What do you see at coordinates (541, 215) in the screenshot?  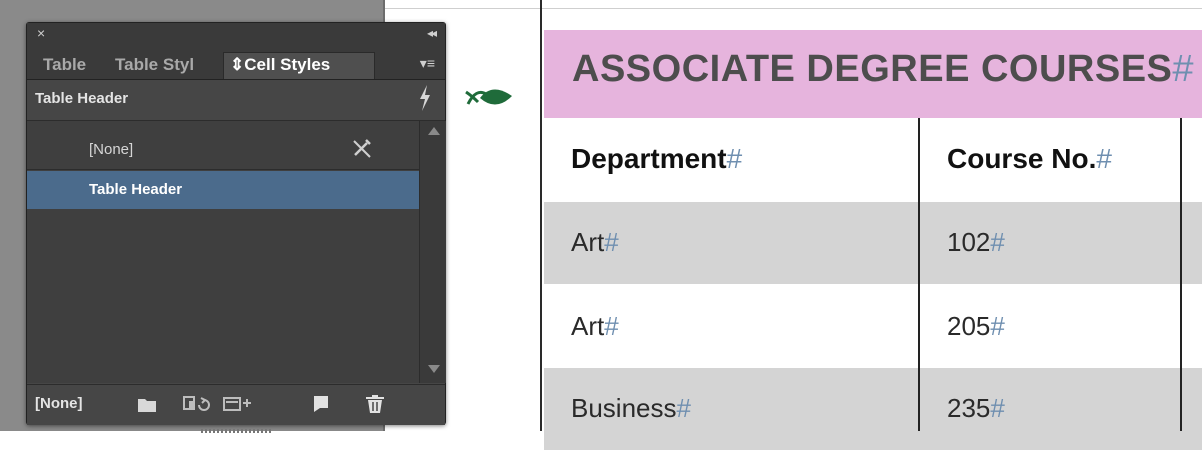 I see `page-margin-line` at bounding box center [541, 215].